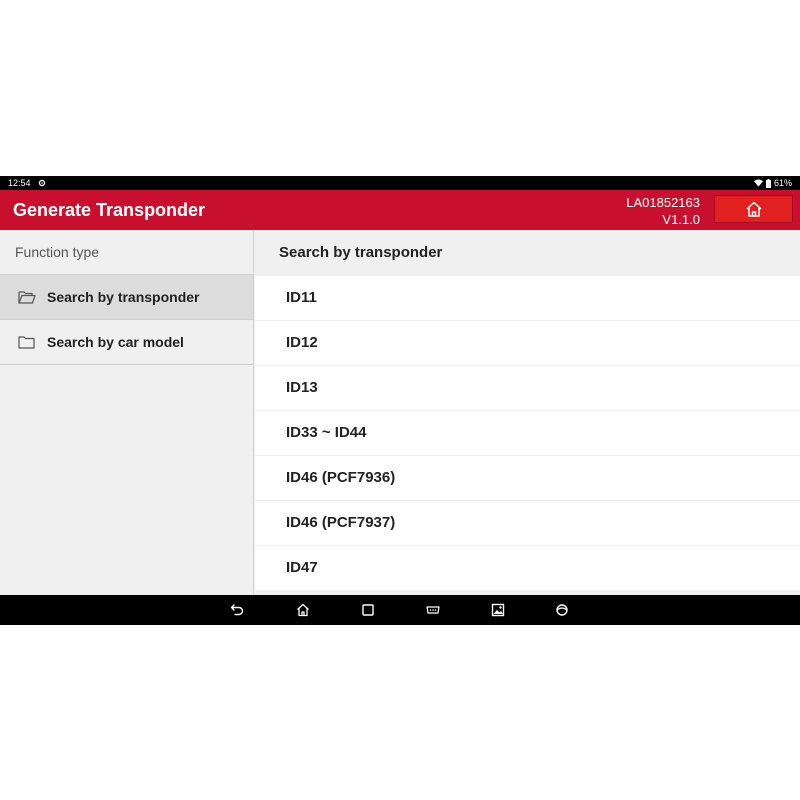 The image size is (800, 800). I want to click on status-bar: 12:54 61%, so click(400, 183).